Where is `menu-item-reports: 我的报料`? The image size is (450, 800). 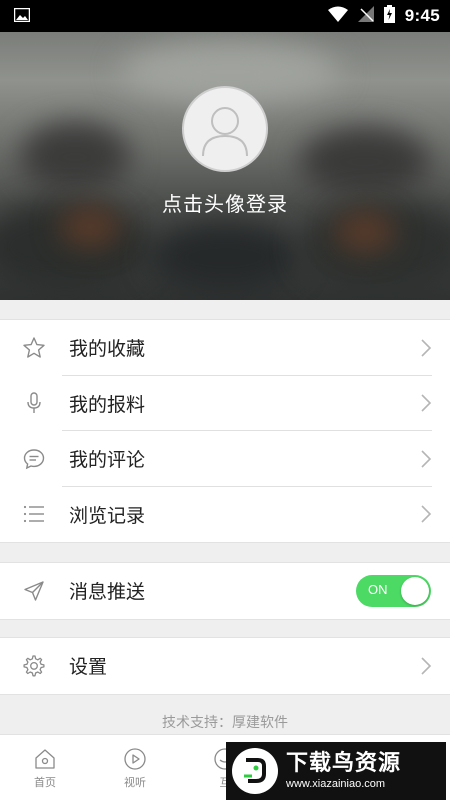 menu-item-reports: 我的报料 is located at coordinates (225, 403).